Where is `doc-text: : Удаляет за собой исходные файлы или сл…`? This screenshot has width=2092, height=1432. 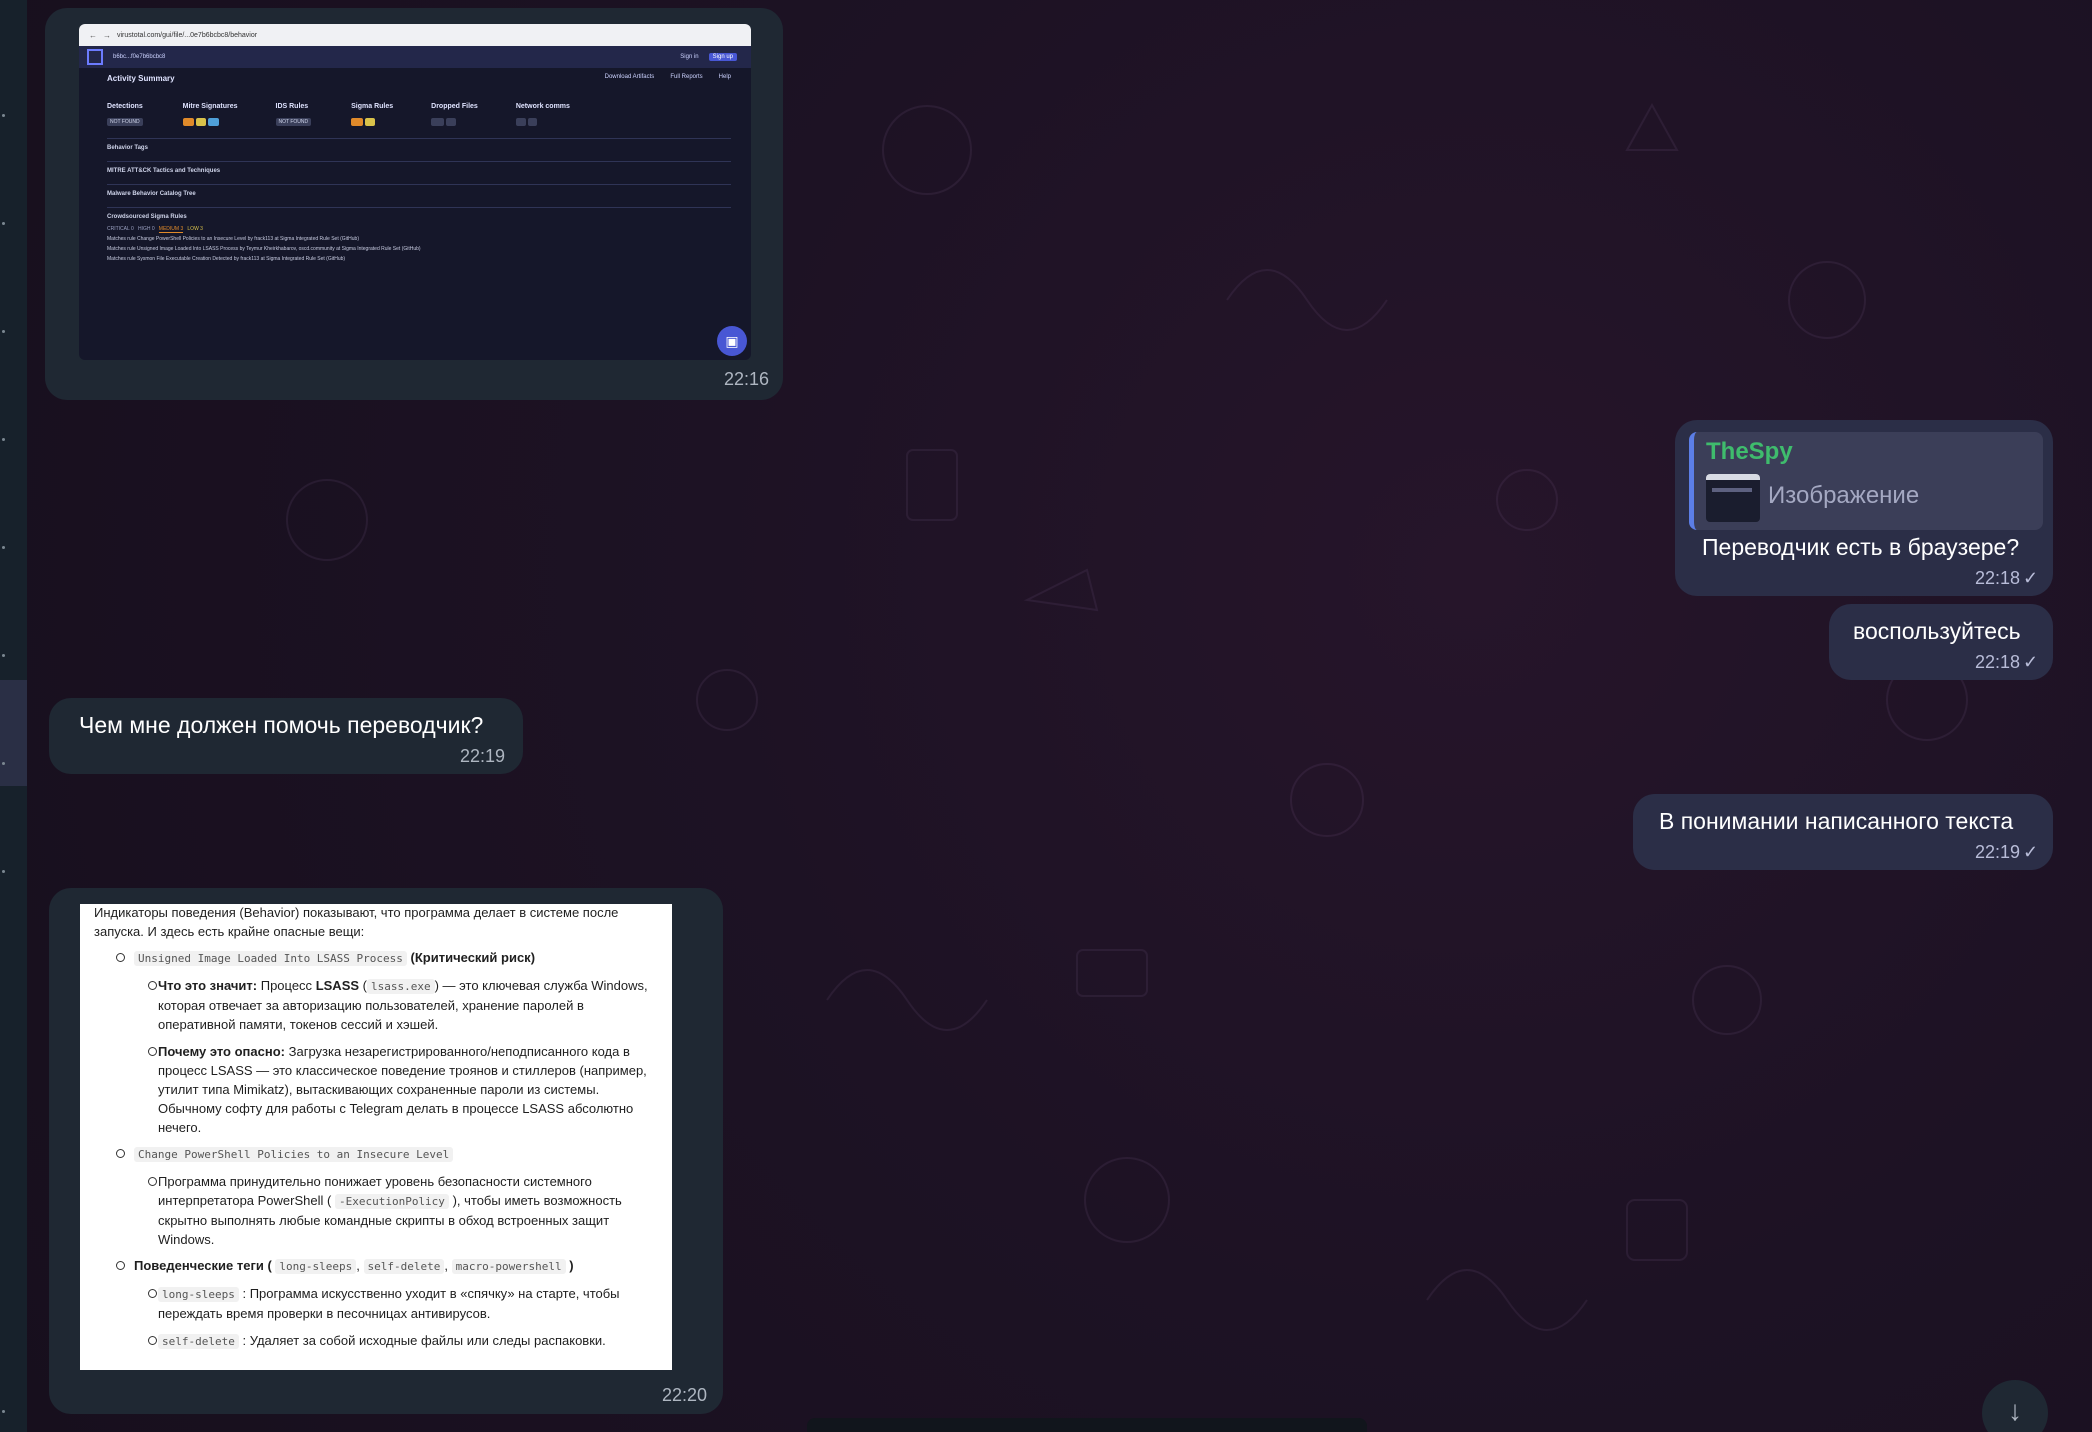
doc-text: : Удаляет за собой исходные файлы или сл… is located at coordinates (424, 1340).